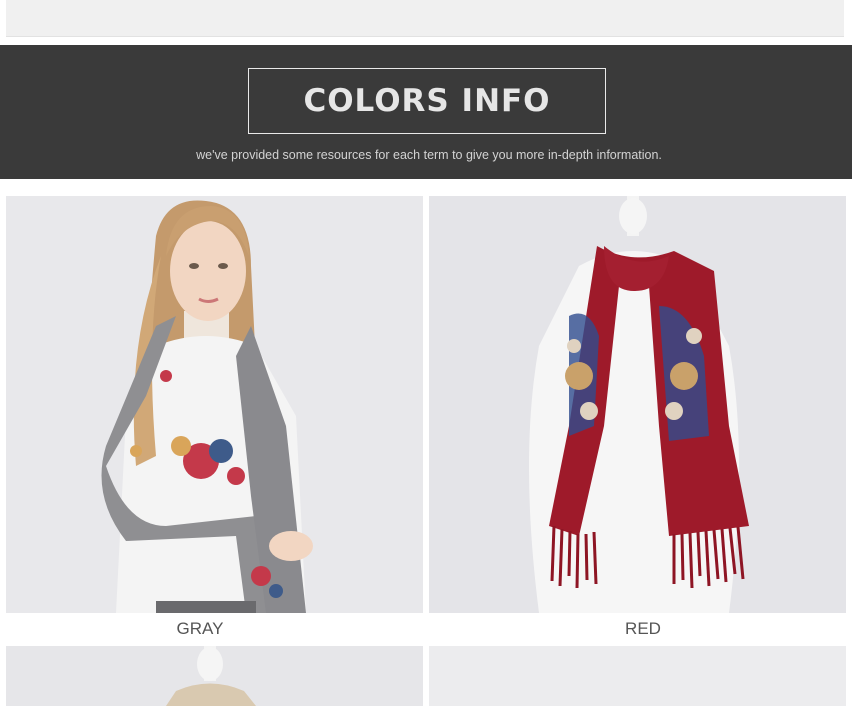 This screenshot has width=852, height=706. I want to click on product-label-gray: GRAY, so click(200, 628).